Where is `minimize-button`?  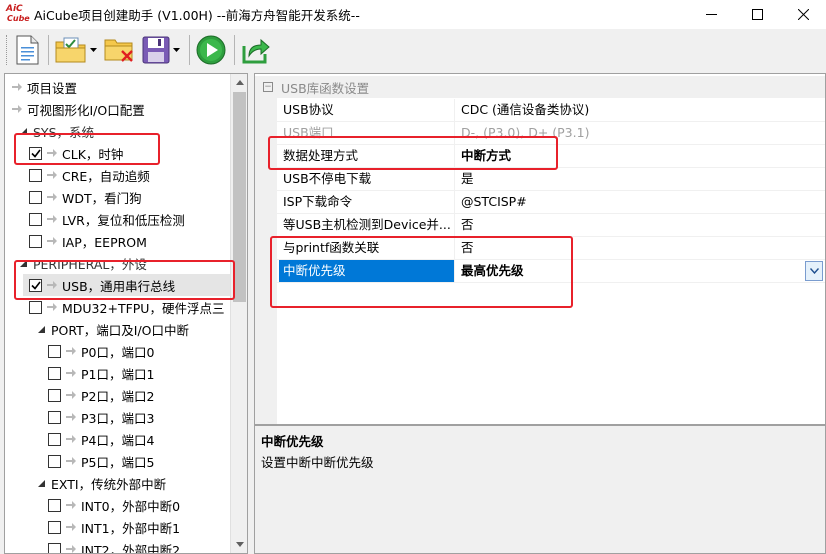 minimize-button is located at coordinates (711, 14).